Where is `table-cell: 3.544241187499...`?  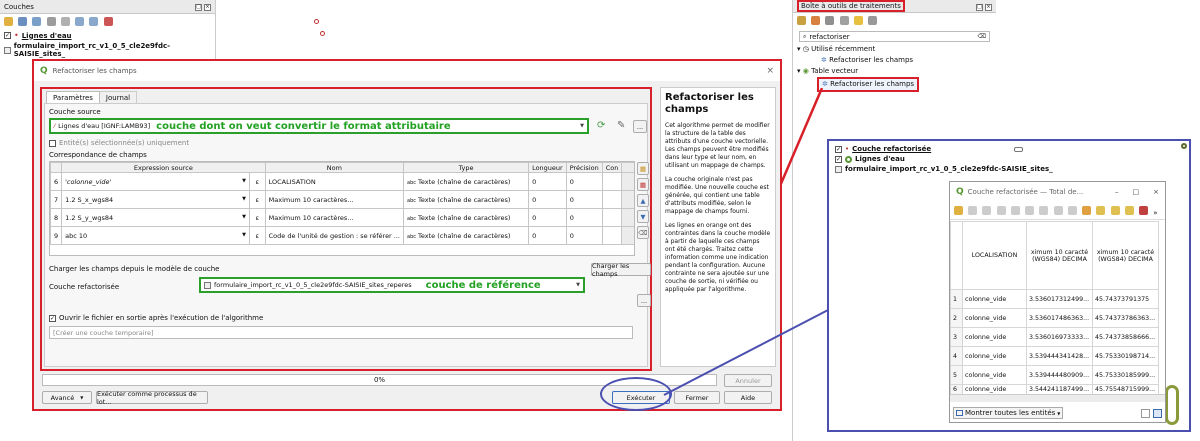
table-cell: 3.544241187499... is located at coordinates (1059, 389).